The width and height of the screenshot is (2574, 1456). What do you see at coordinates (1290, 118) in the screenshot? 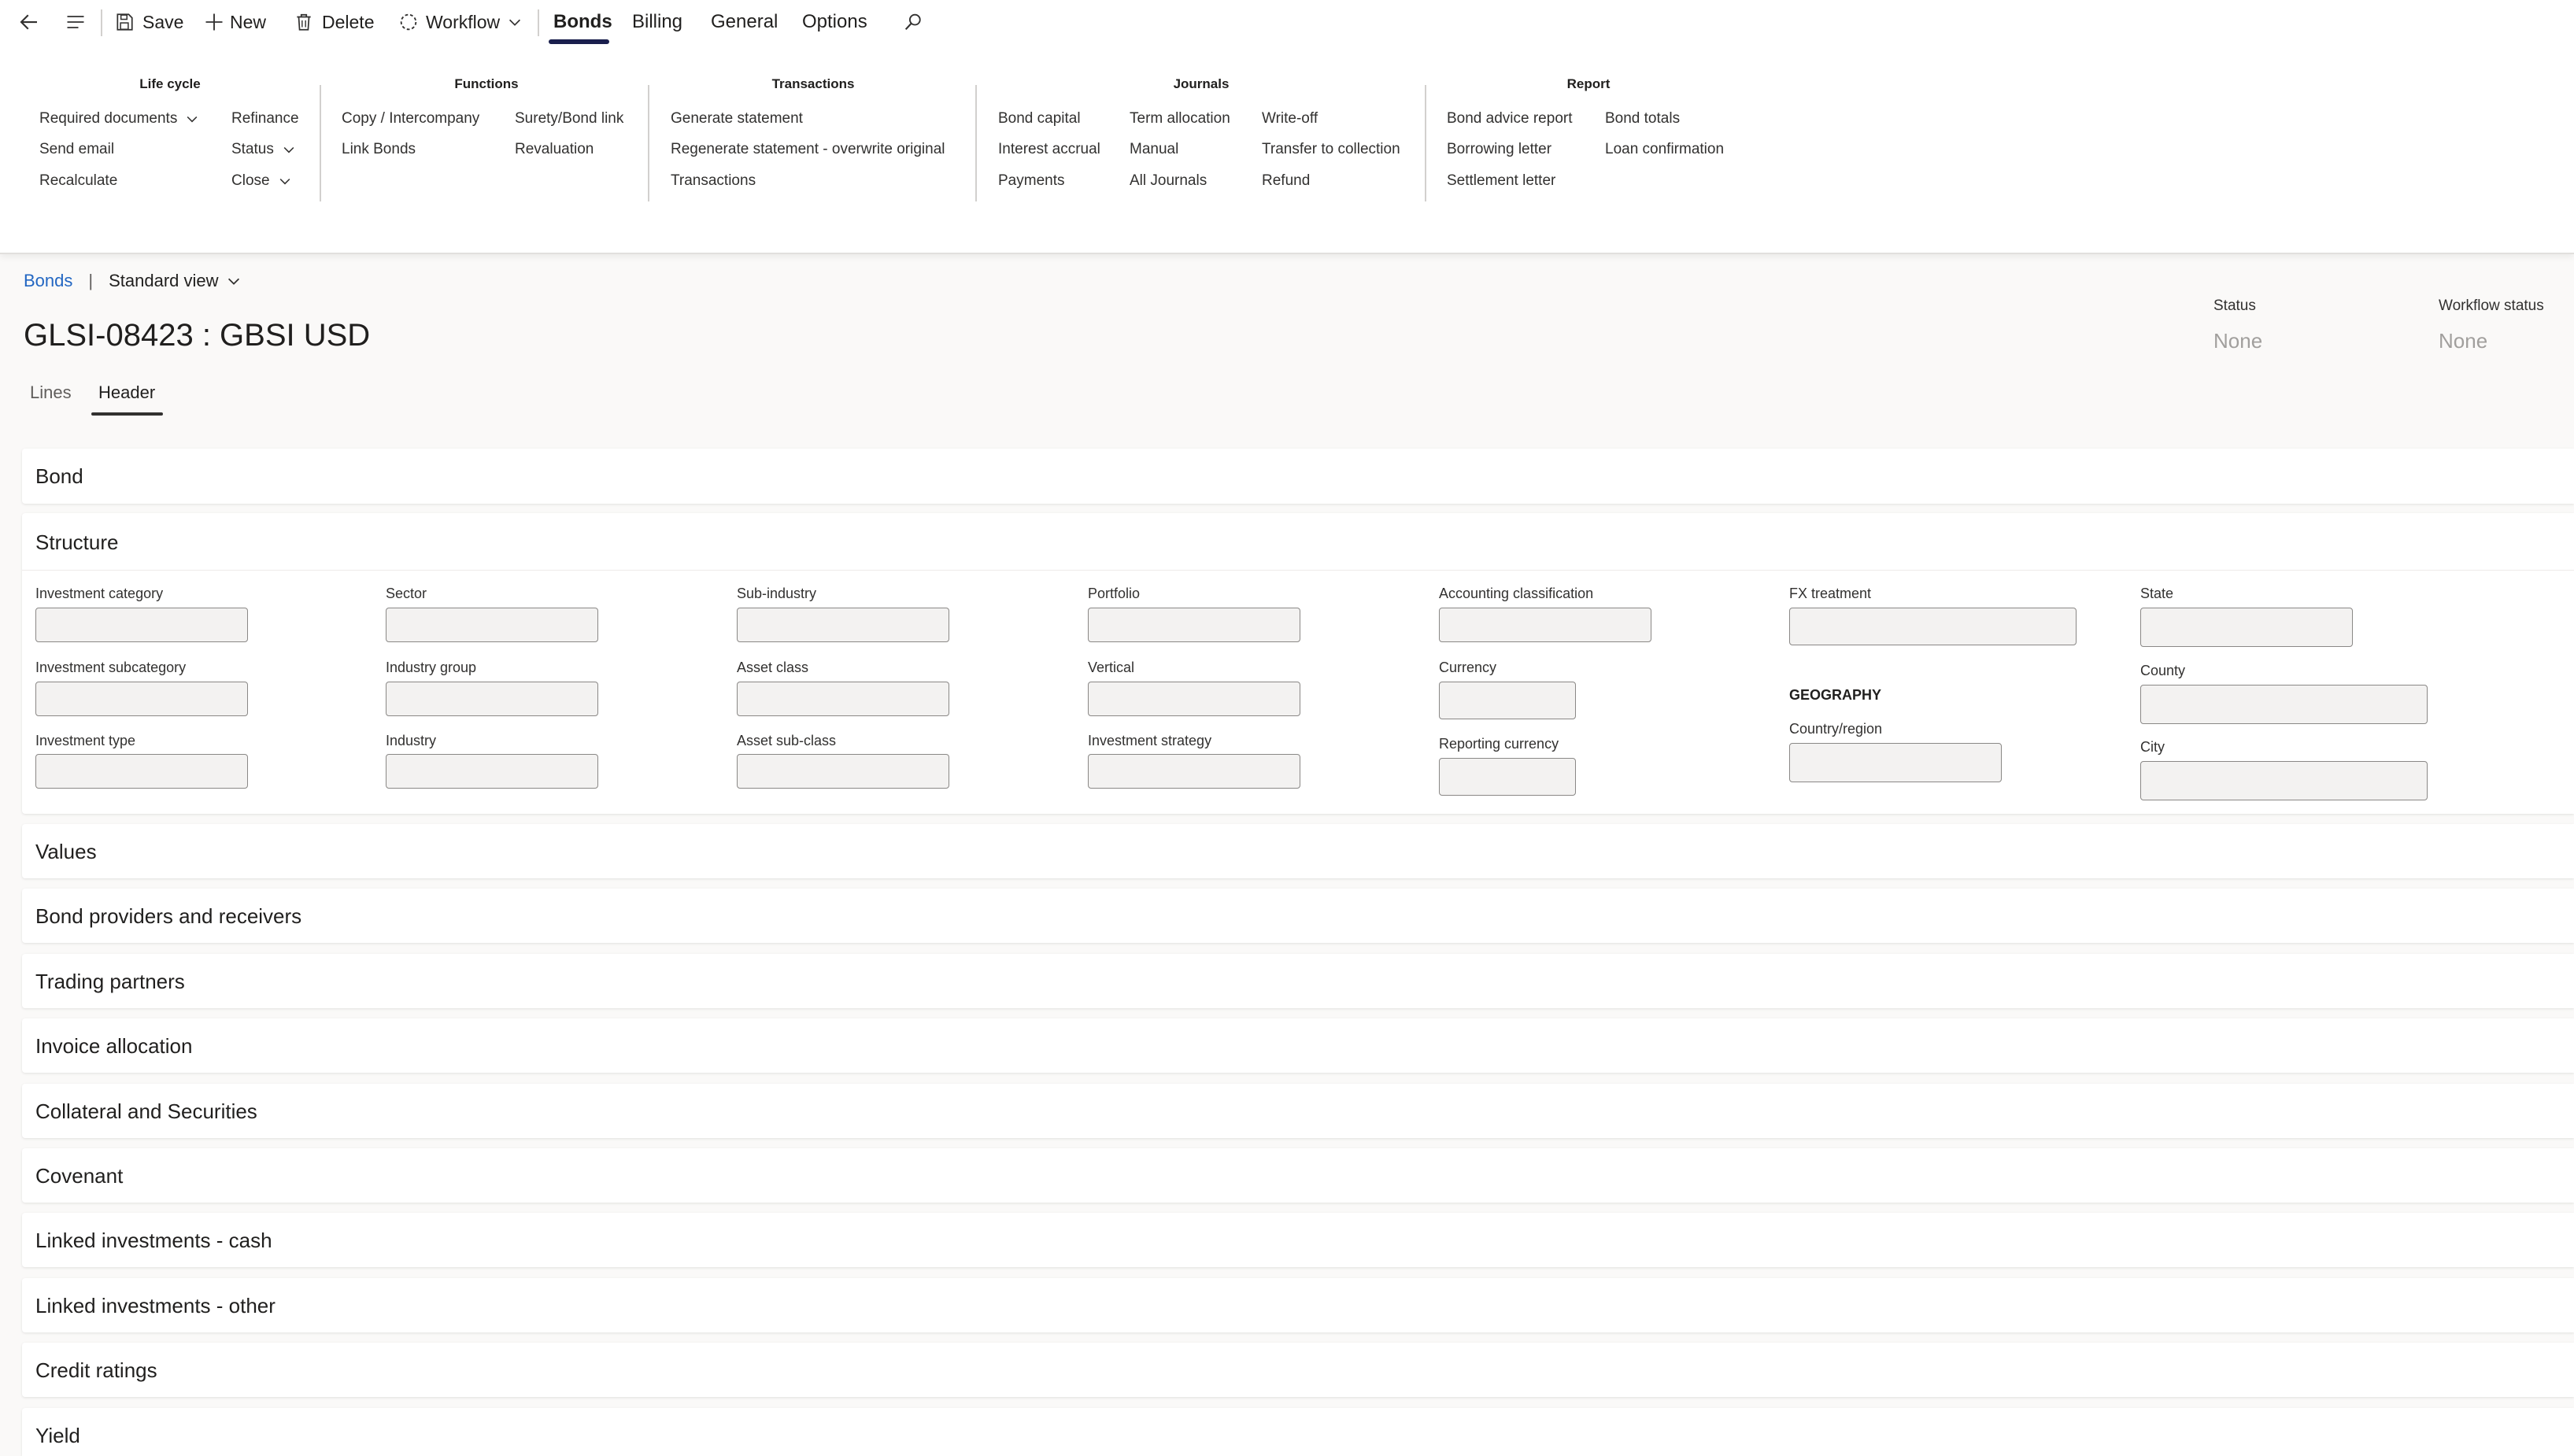
I see `write-off-button: Write-off` at bounding box center [1290, 118].